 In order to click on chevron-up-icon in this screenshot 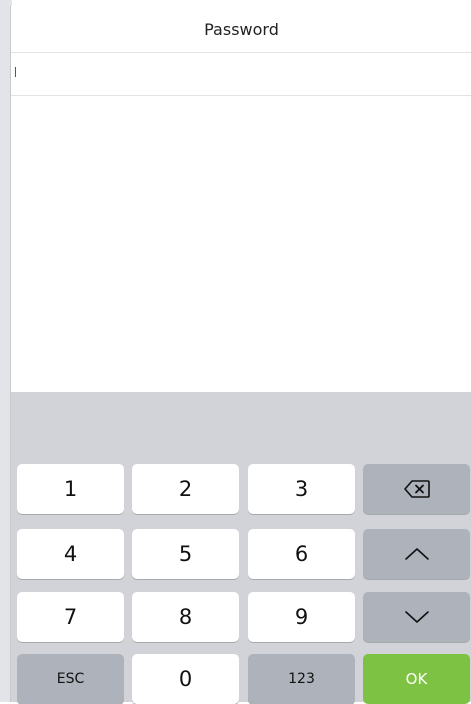, I will do `click(417, 554)`.